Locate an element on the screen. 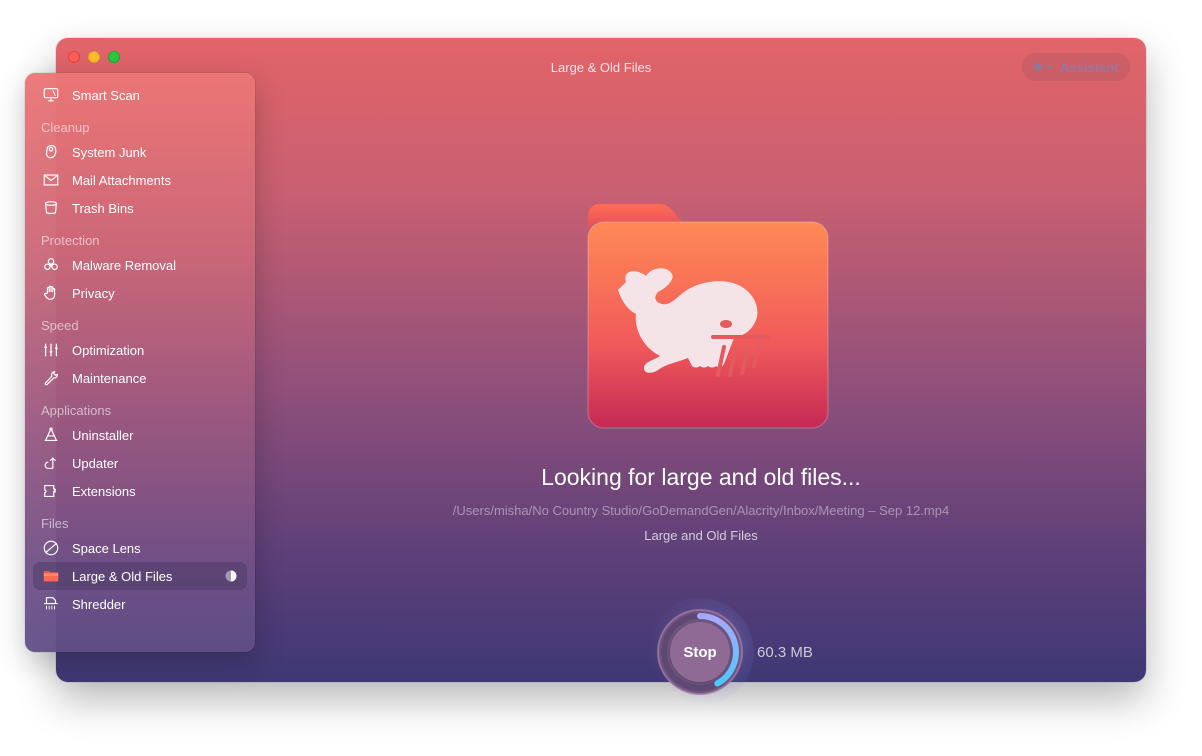 This screenshot has width=1202, height=756. sidebar-item-optimization: Optimization is located at coordinates (140, 350).